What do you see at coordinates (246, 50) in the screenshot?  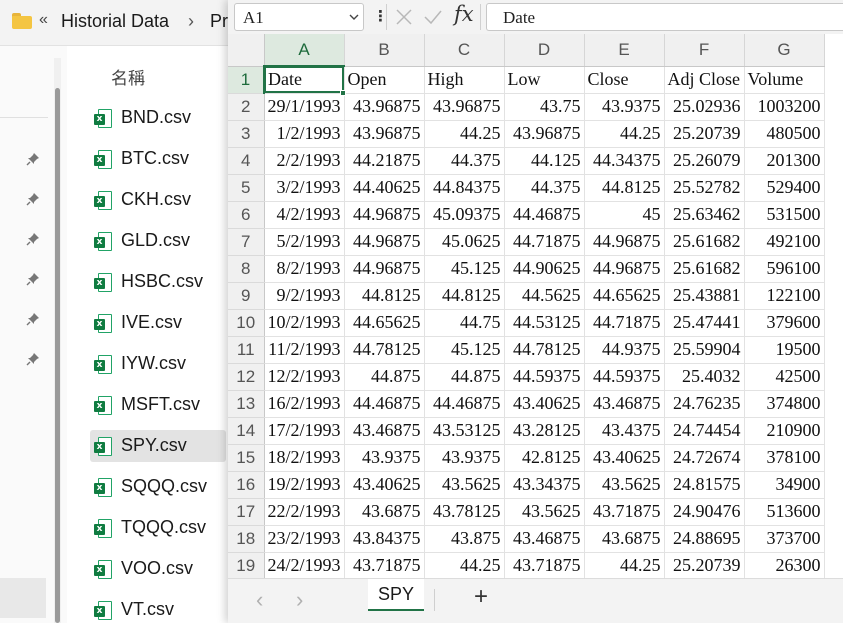 I see `select-all-corner` at bounding box center [246, 50].